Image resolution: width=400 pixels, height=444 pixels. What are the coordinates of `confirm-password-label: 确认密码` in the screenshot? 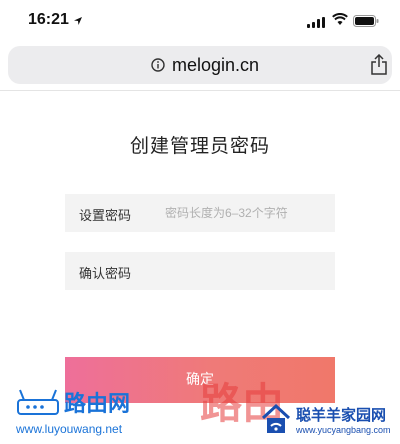 It's located at (105, 273).